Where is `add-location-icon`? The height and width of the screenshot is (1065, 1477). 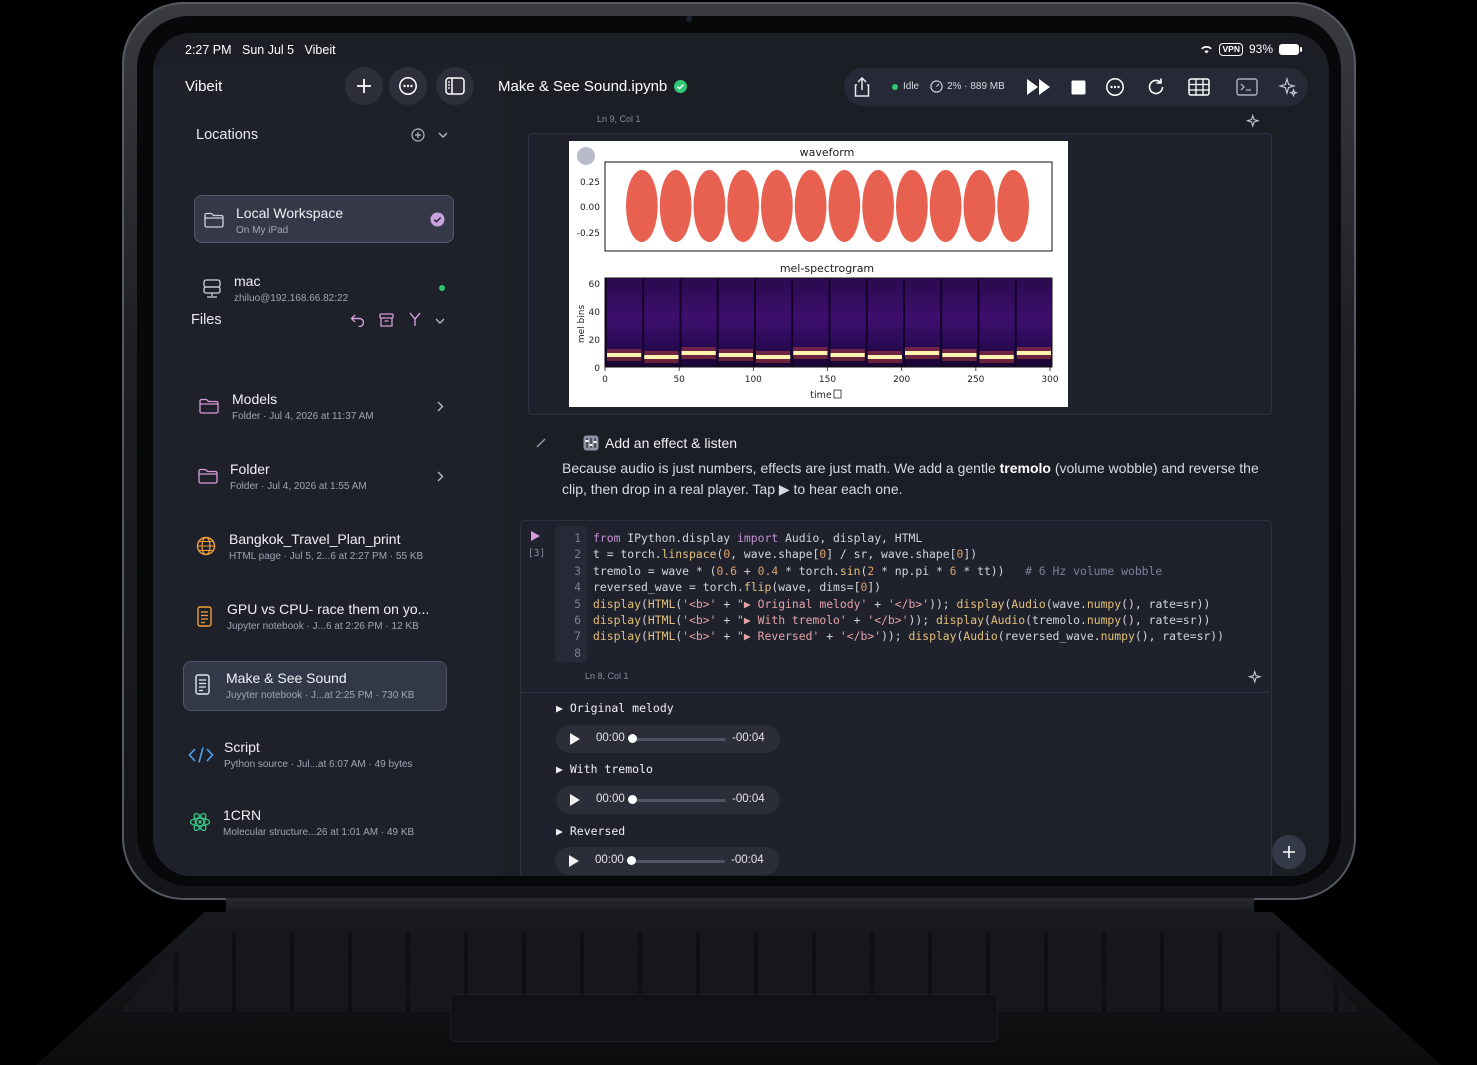 add-location-icon is located at coordinates (418, 135).